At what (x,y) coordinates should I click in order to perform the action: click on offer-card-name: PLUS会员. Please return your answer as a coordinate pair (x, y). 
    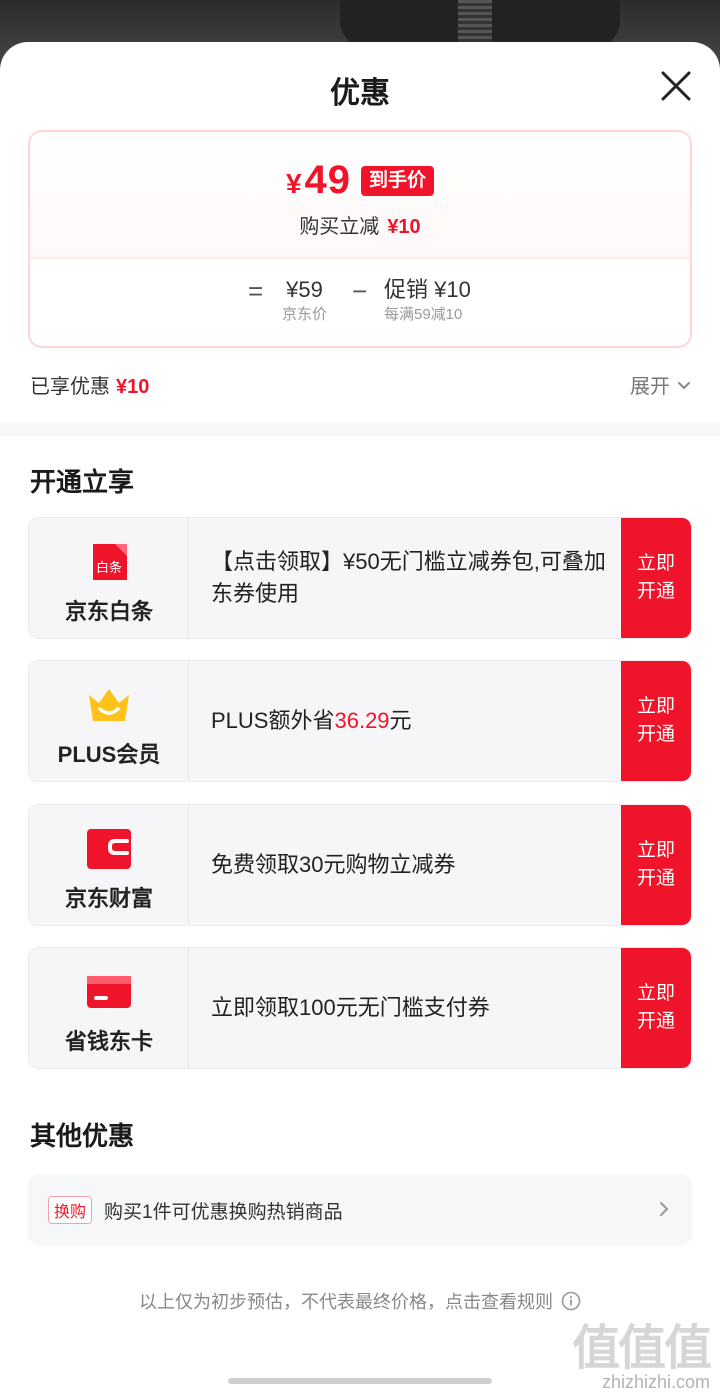
    Looking at the image, I should click on (109, 754).